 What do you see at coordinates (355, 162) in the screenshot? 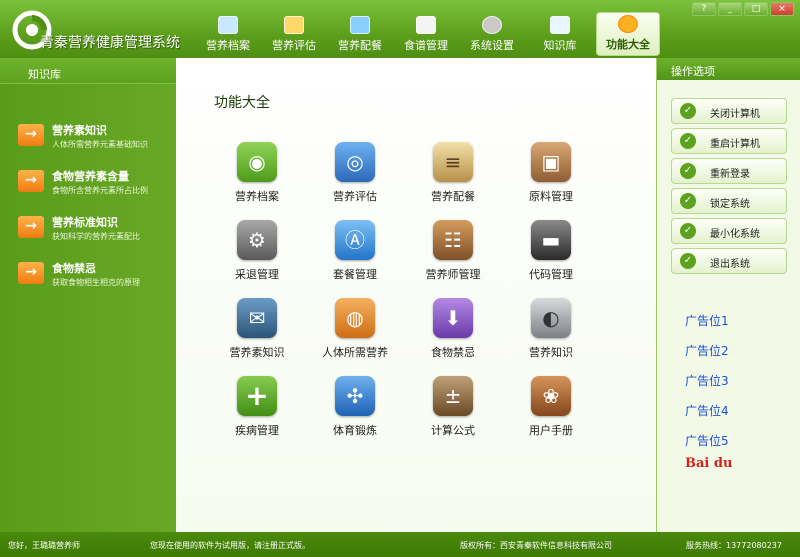
I see `owl-icon: ◎` at bounding box center [355, 162].